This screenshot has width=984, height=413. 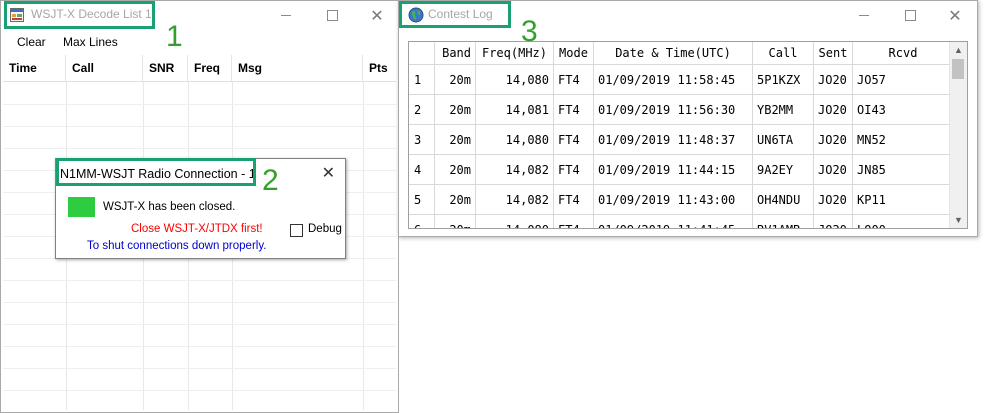 I want to click on rcvd-cell: MN52, so click(x=903, y=139).